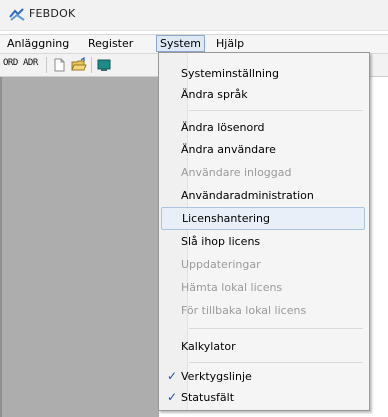 This screenshot has width=388, height=417. I want to click on menu-item-sla-ihop-licens: Slå ihop licens, so click(263, 241).